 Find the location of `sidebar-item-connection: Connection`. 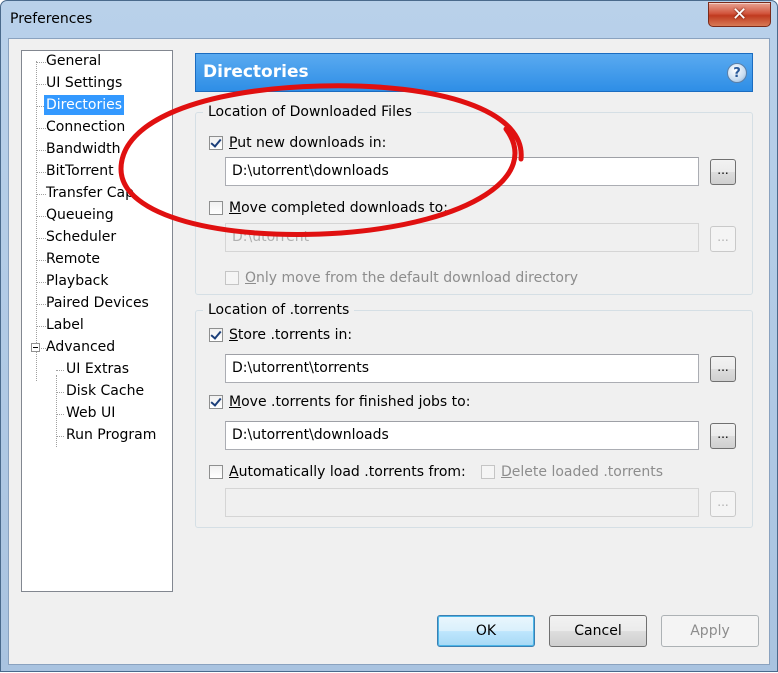

sidebar-item-connection: Connection is located at coordinates (85, 127).